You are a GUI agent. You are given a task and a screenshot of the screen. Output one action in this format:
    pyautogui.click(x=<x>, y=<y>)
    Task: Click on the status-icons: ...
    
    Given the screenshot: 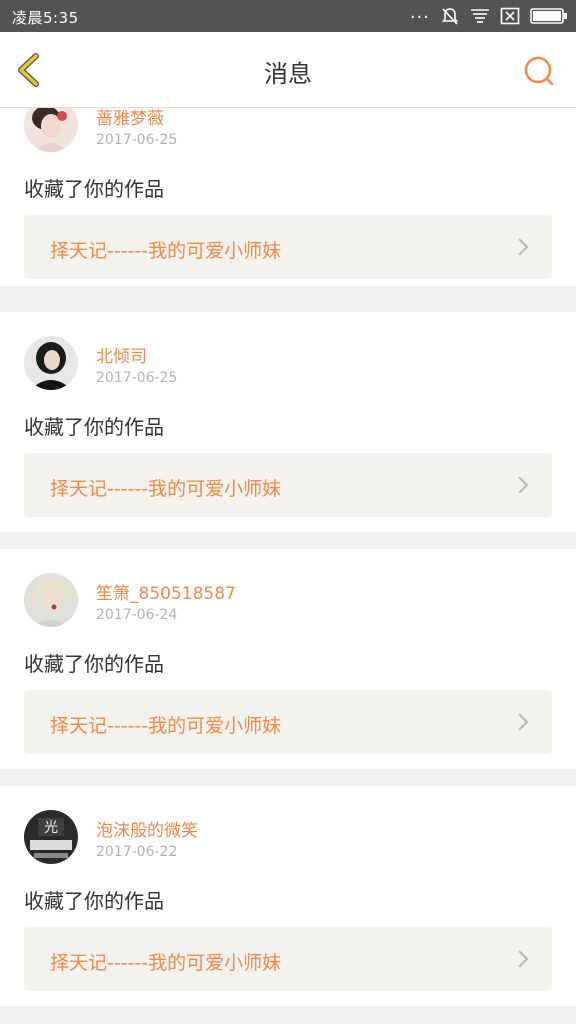 What is the action you would take?
    pyautogui.click(x=488, y=14)
    